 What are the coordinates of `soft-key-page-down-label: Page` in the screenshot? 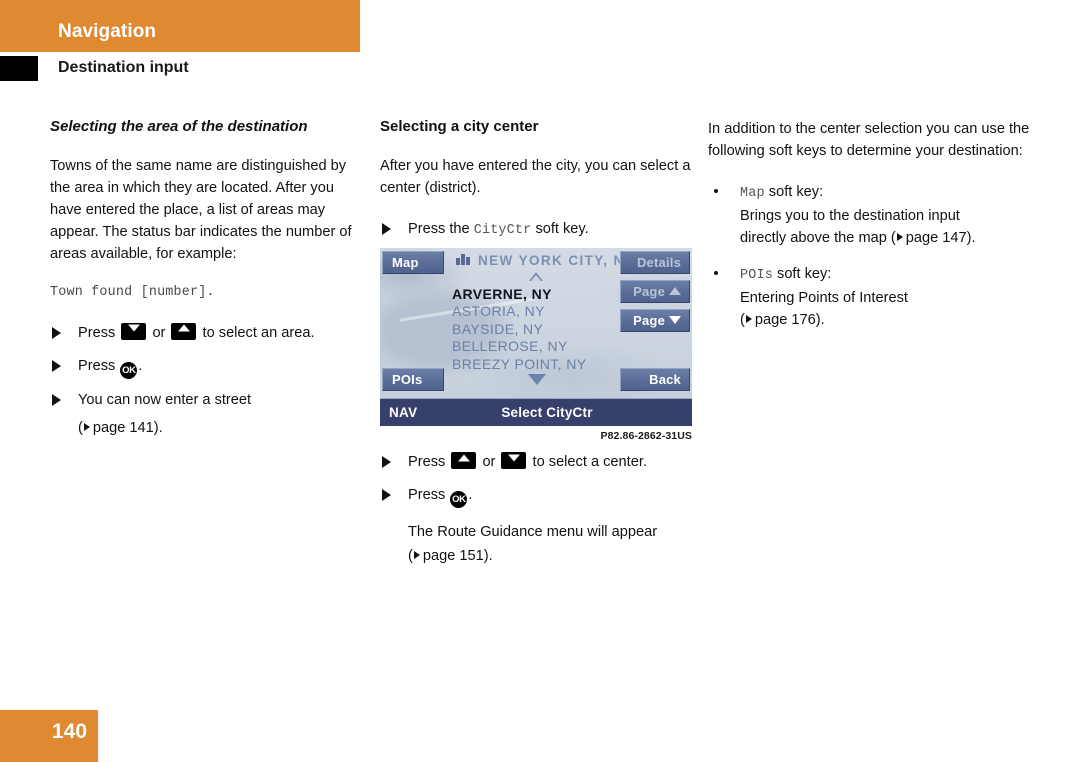 It's located at (649, 320).